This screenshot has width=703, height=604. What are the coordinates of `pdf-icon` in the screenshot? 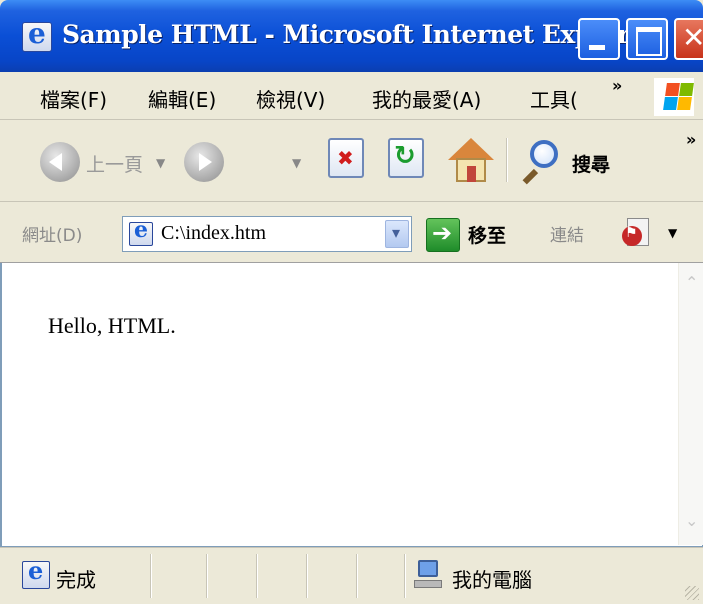 It's located at (637, 234).